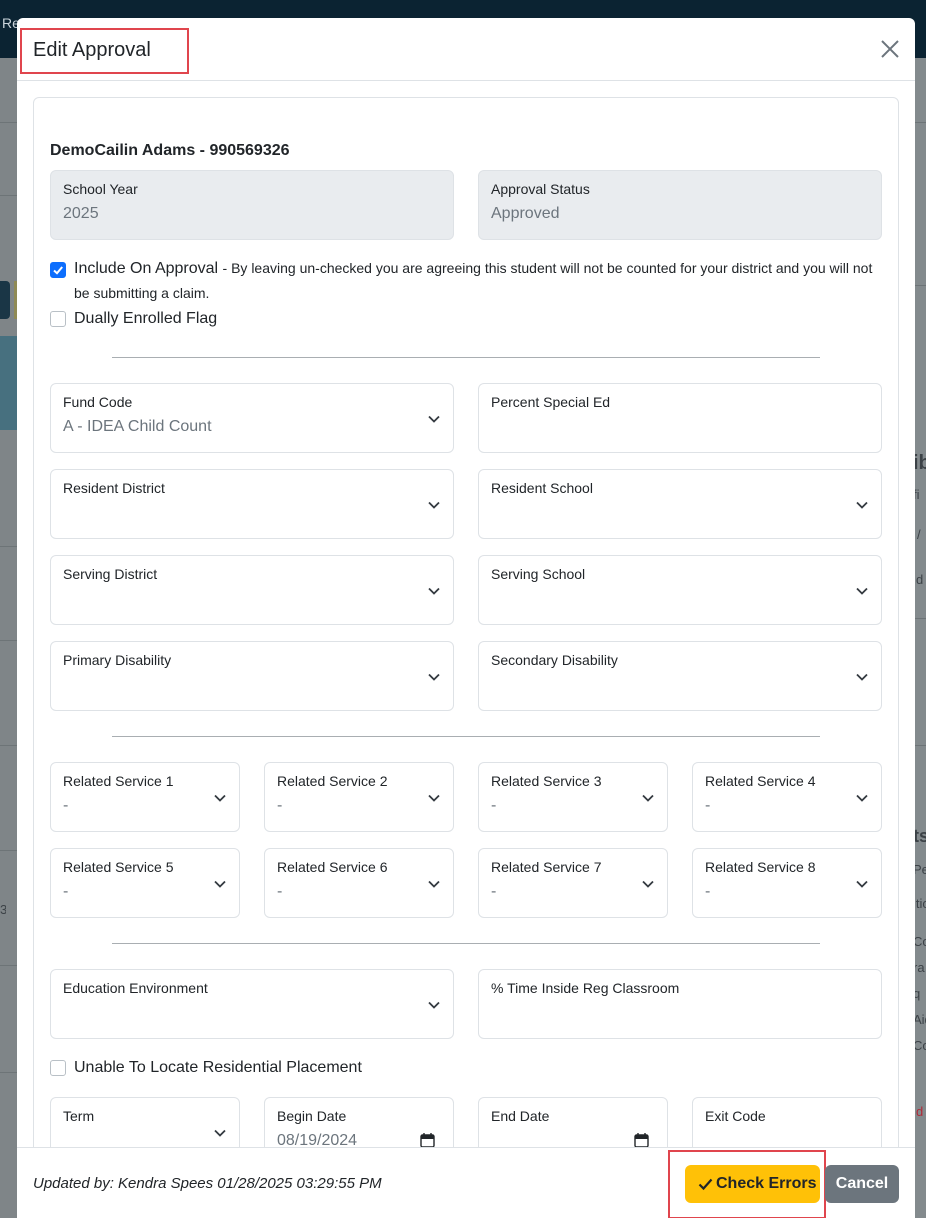  I want to click on unable-to-locate-checkbox, so click(58, 1068).